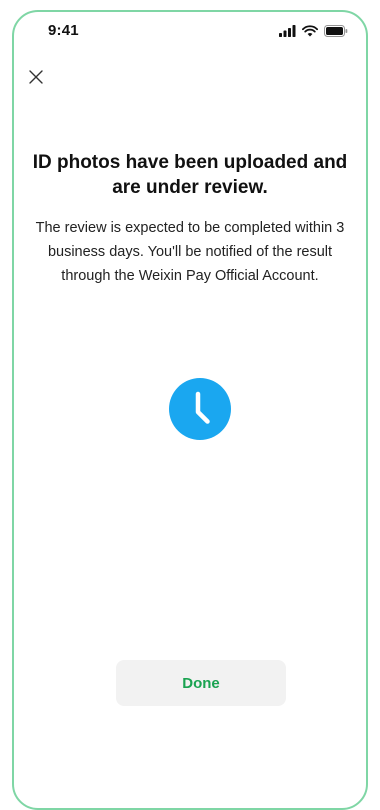  What do you see at coordinates (63, 30) in the screenshot?
I see `status-time: 9:41` at bounding box center [63, 30].